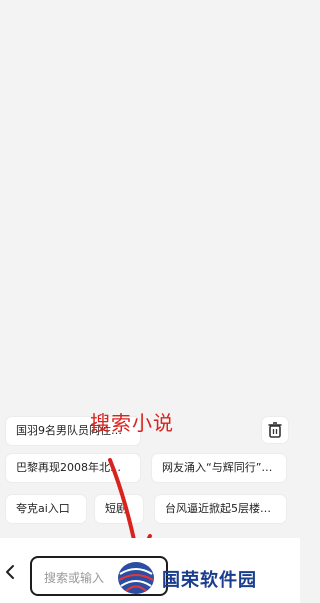  I want to click on chevron-left-icon, so click(11, 572).